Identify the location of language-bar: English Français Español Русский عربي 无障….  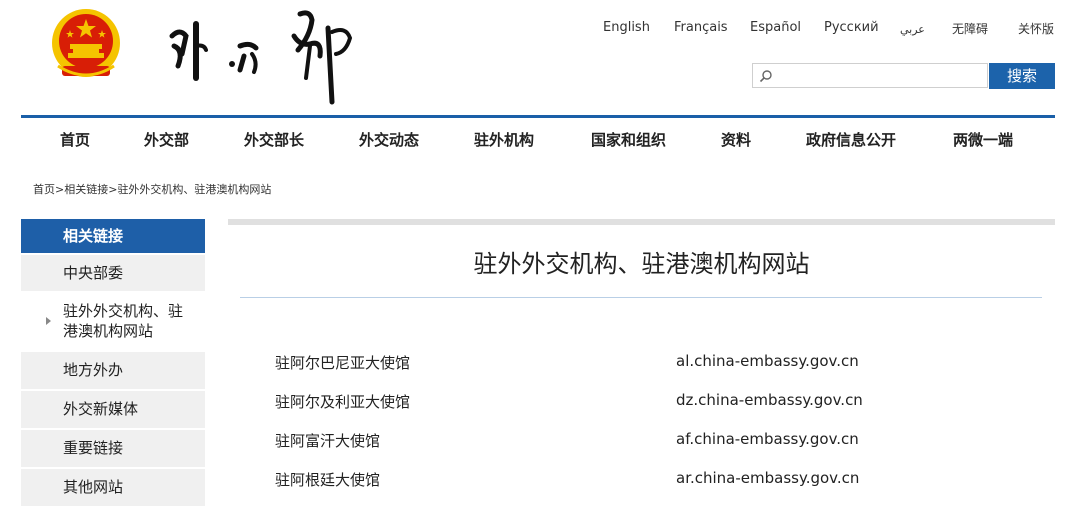
(826, 30).